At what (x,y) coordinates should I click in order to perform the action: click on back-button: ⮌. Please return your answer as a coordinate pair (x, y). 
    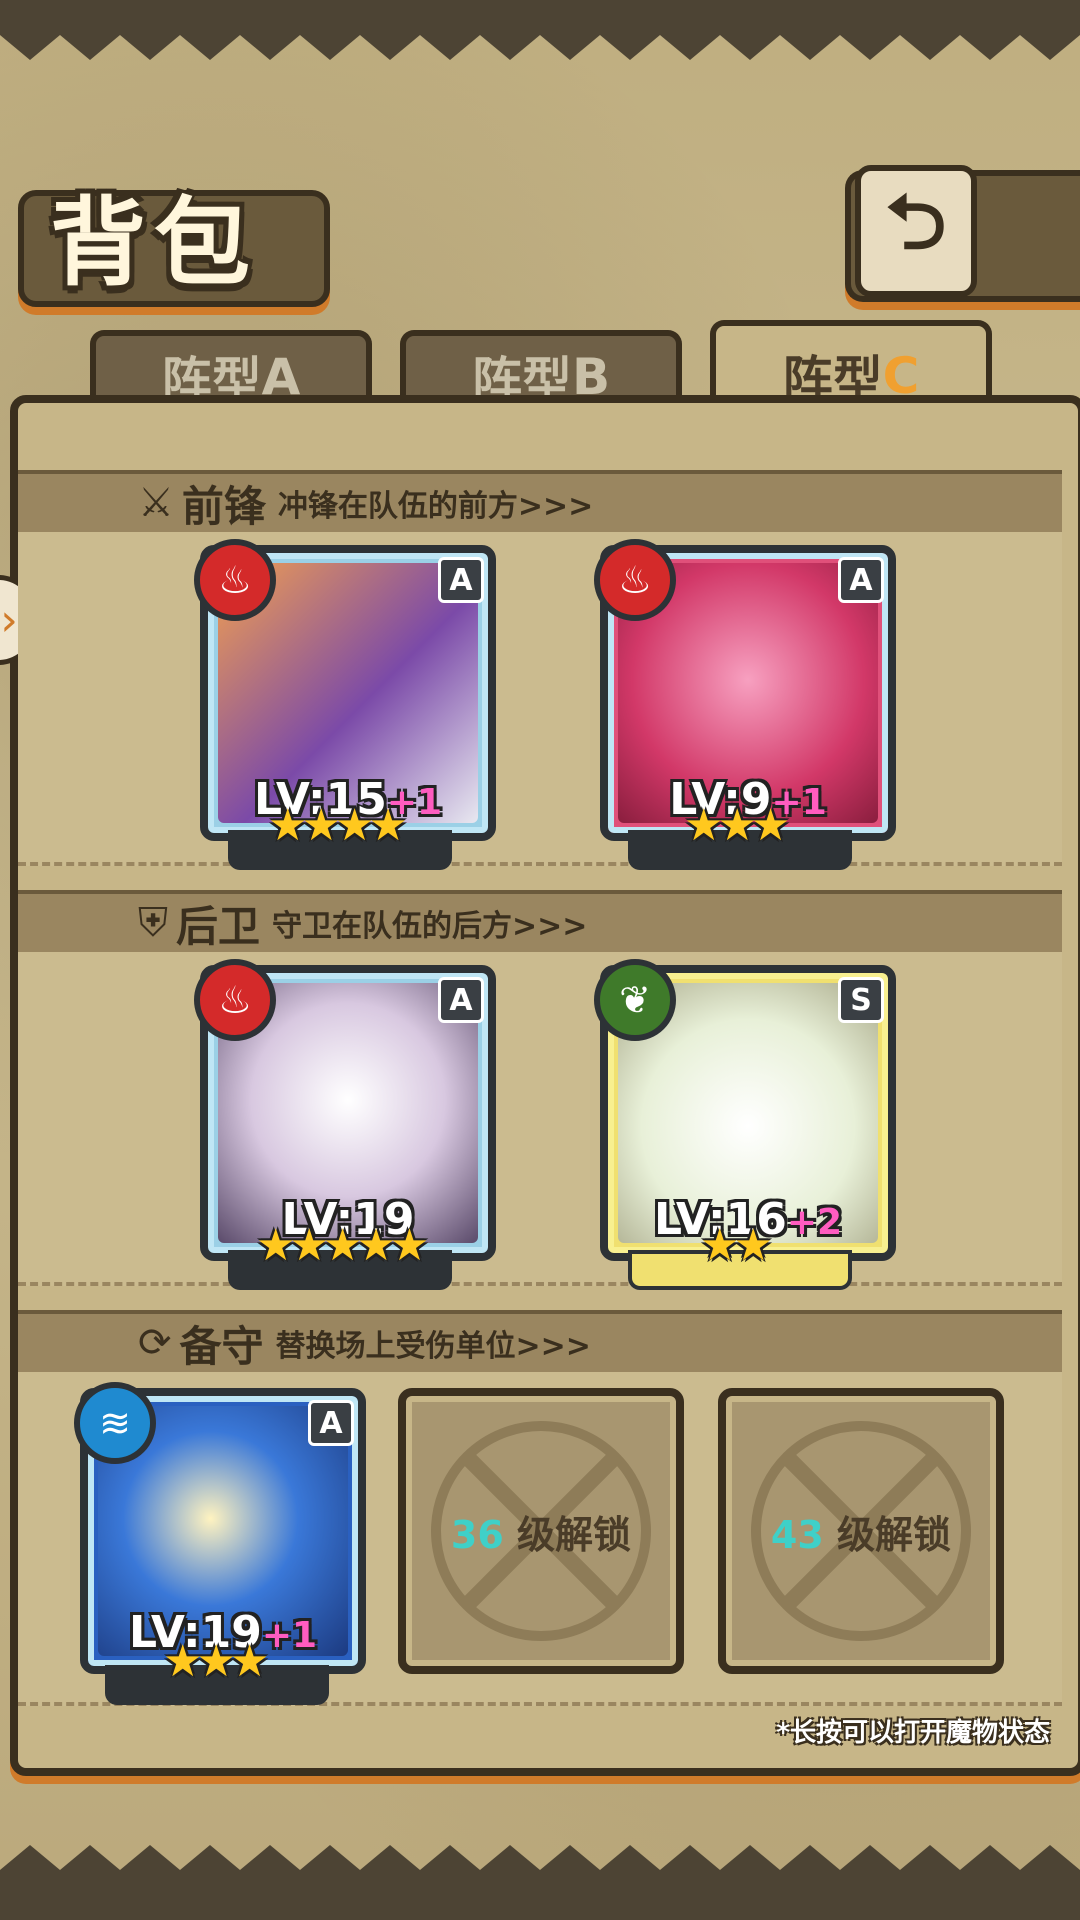
    Looking at the image, I should click on (916, 231).